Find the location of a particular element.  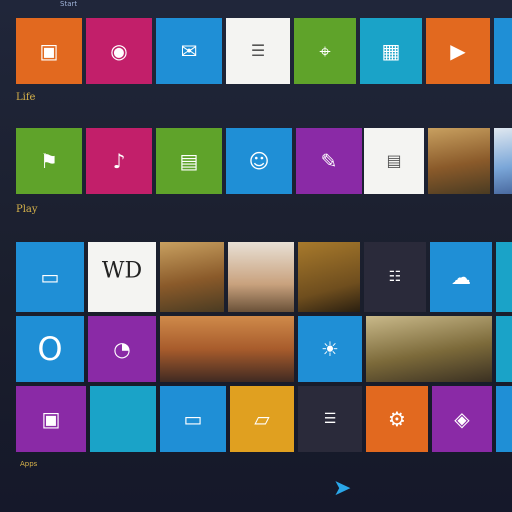

tile-city: ◼ is located at coordinates (429, 349).